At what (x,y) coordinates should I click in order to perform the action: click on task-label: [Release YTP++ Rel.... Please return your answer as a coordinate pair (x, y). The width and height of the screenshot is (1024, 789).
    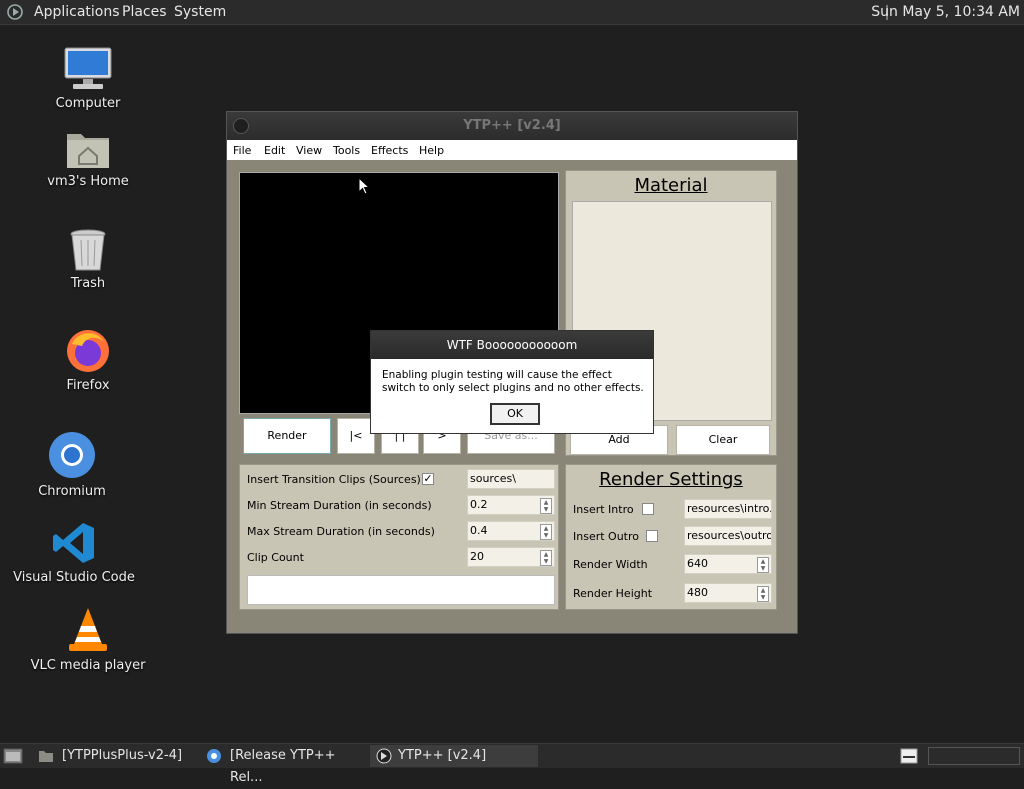
    Looking at the image, I should click on (283, 766).